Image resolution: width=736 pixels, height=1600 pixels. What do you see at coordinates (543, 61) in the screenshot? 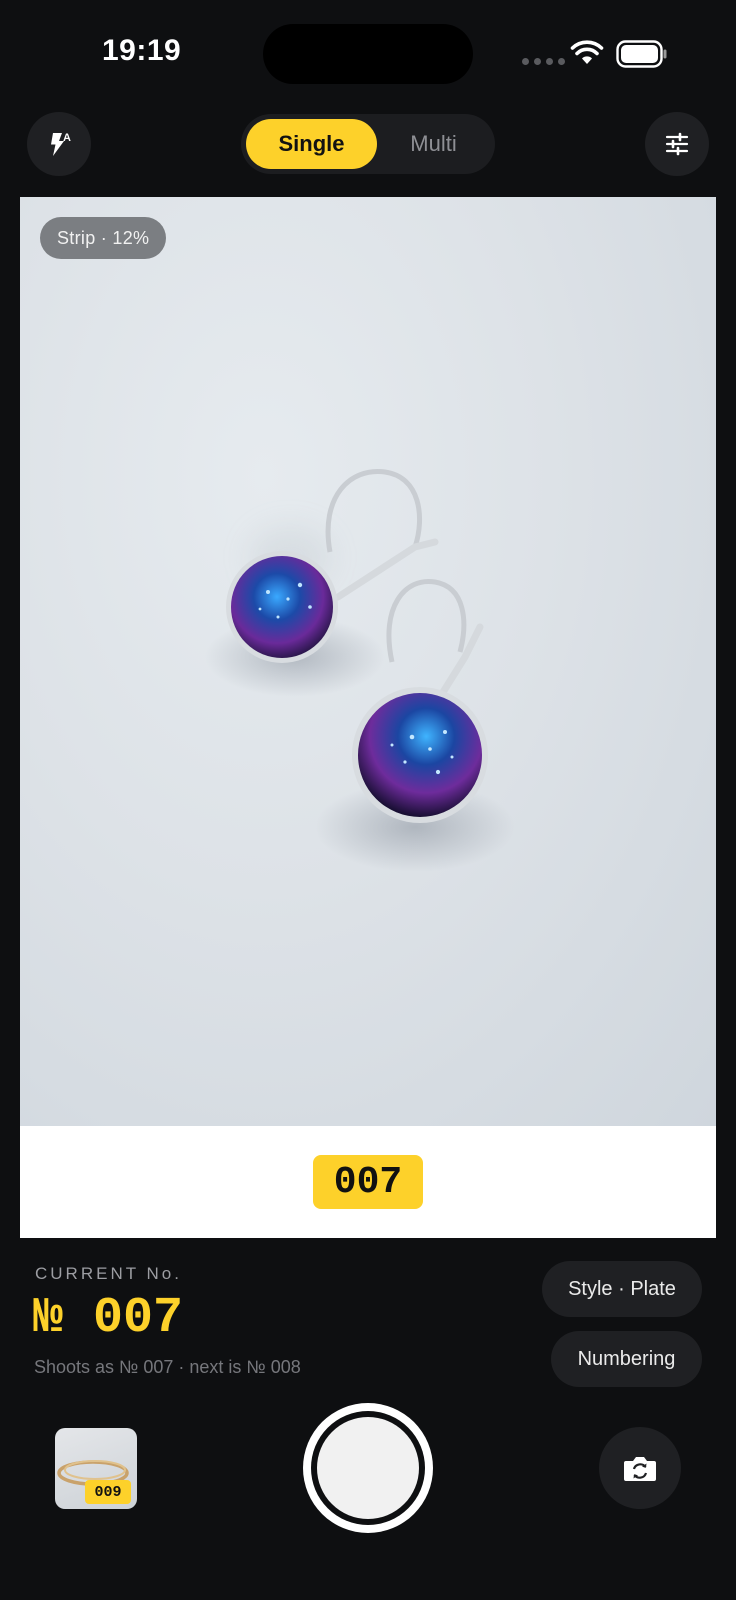
I see `cellular-signal-icon` at bounding box center [543, 61].